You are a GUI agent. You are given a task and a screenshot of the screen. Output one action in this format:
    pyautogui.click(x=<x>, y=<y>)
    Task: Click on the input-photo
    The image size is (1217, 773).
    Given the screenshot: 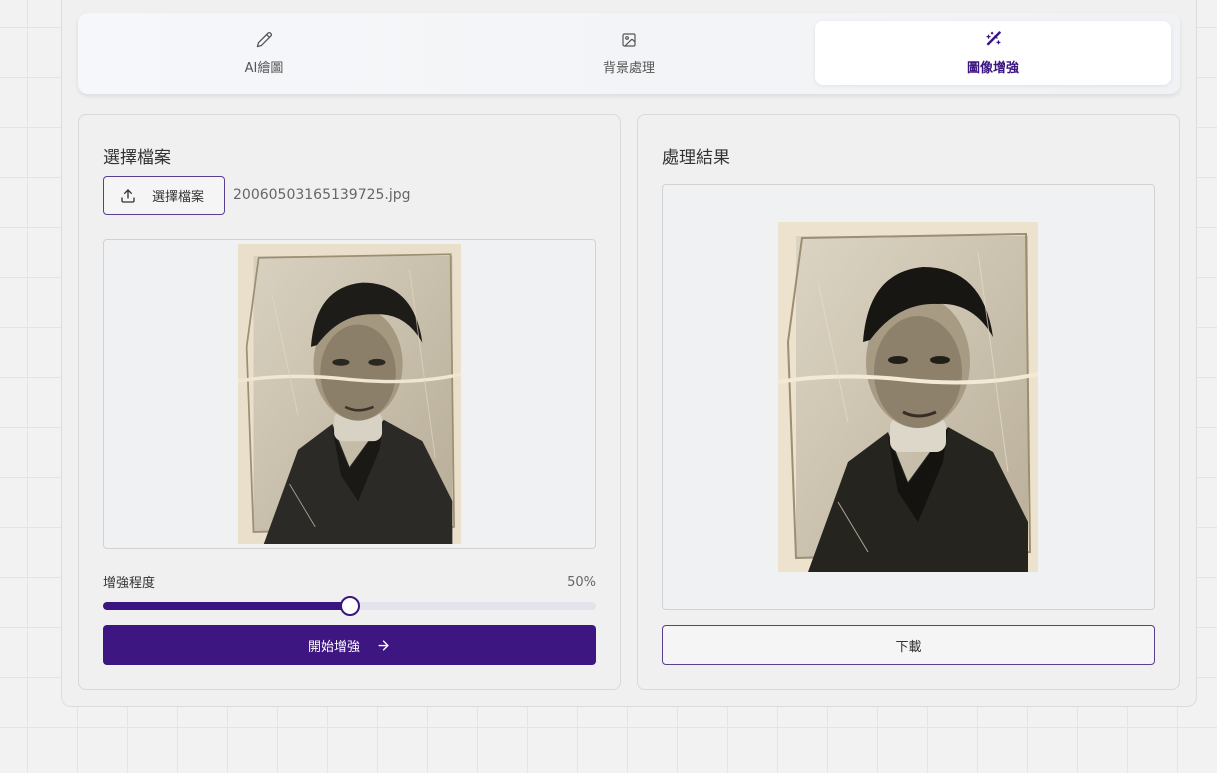 What is the action you would take?
    pyautogui.click(x=349, y=394)
    